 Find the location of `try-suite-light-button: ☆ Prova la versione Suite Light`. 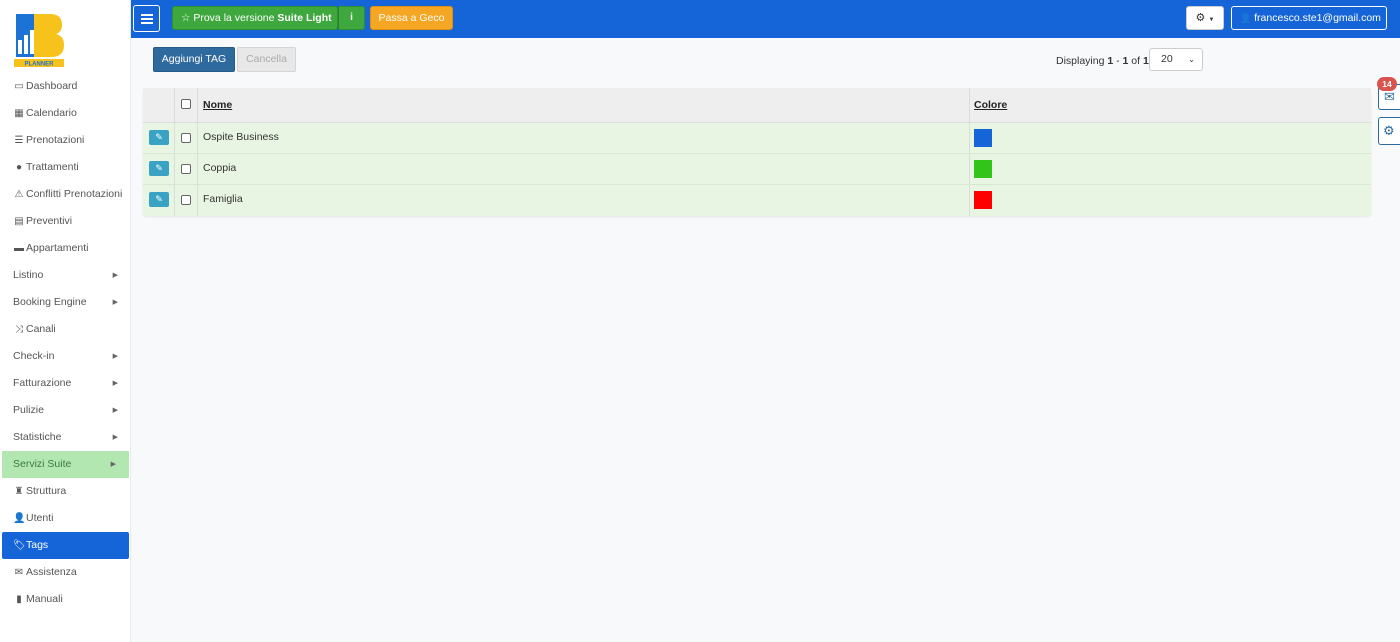

try-suite-light-button: ☆ Prova la versione Suite Light is located at coordinates (255, 18).